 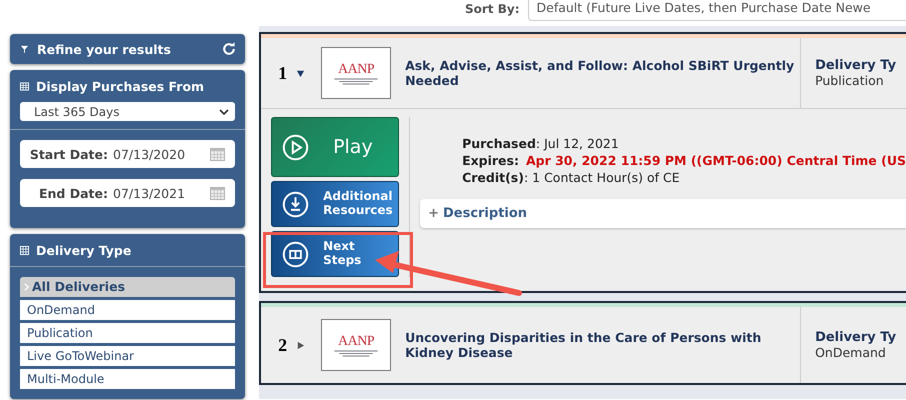 I want to click on delivery-item: Live GoToWebinar, so click(x=128, y=356).